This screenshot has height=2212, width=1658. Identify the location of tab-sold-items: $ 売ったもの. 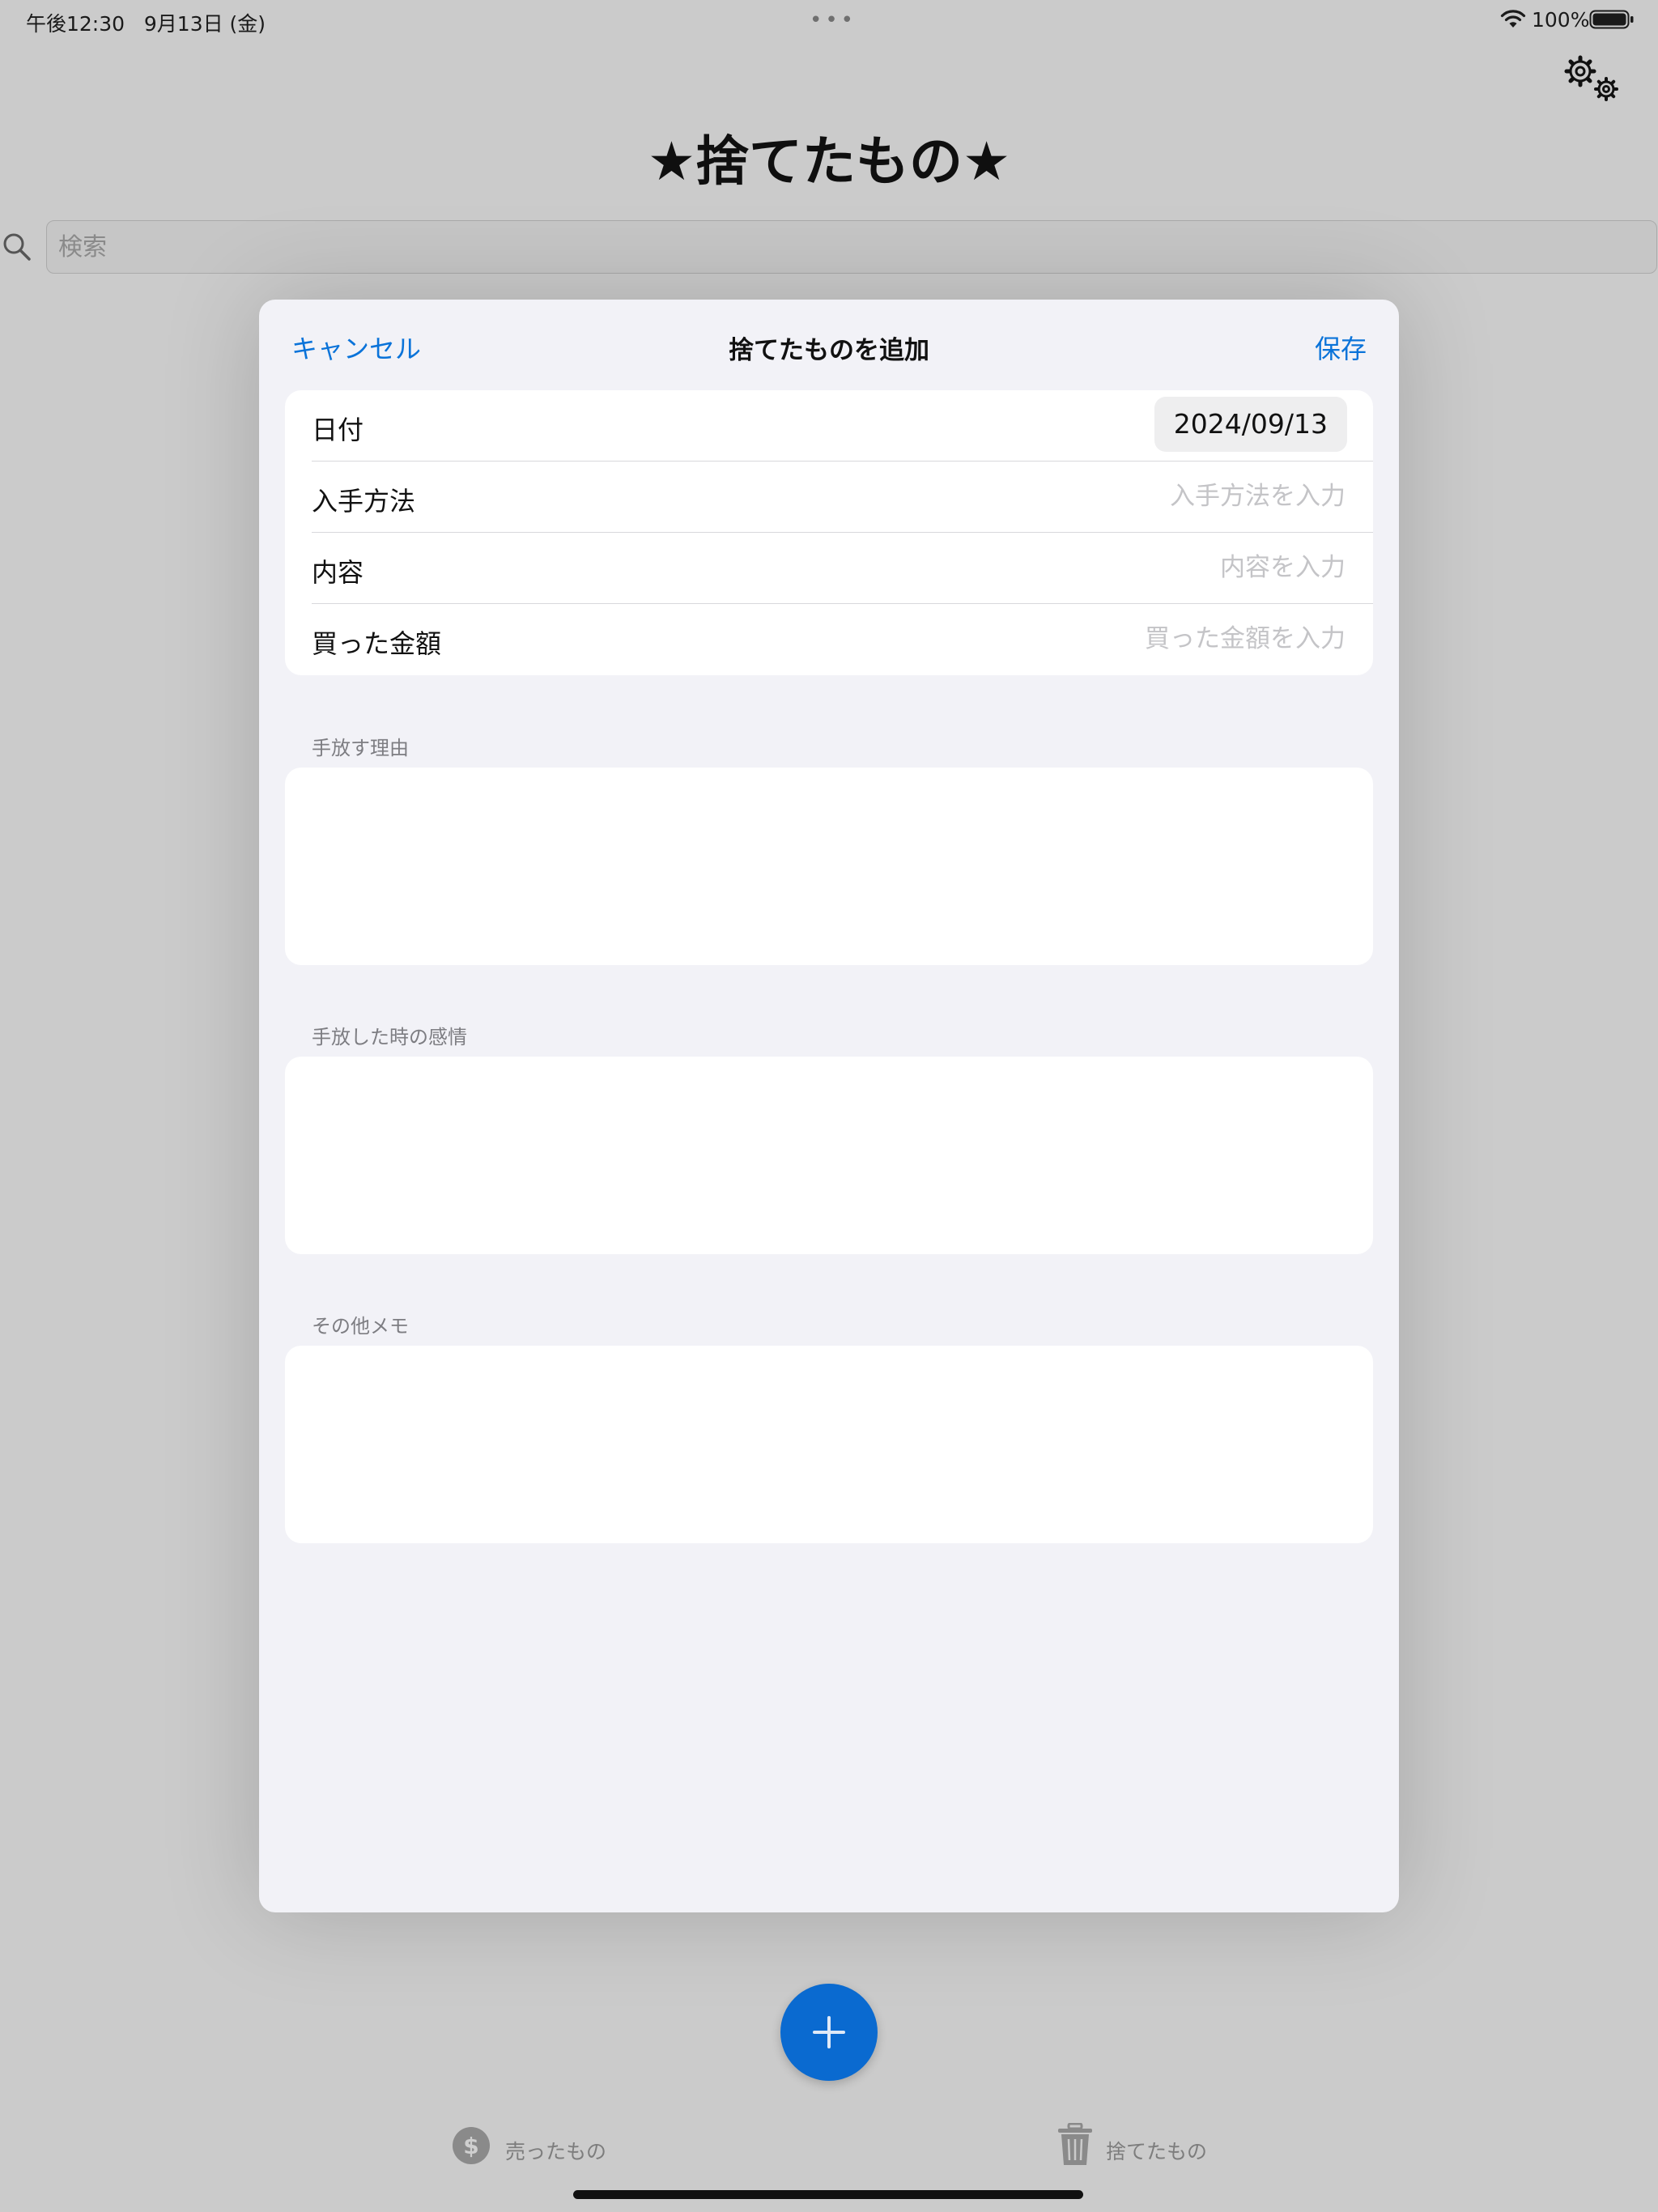
(573, 2149).